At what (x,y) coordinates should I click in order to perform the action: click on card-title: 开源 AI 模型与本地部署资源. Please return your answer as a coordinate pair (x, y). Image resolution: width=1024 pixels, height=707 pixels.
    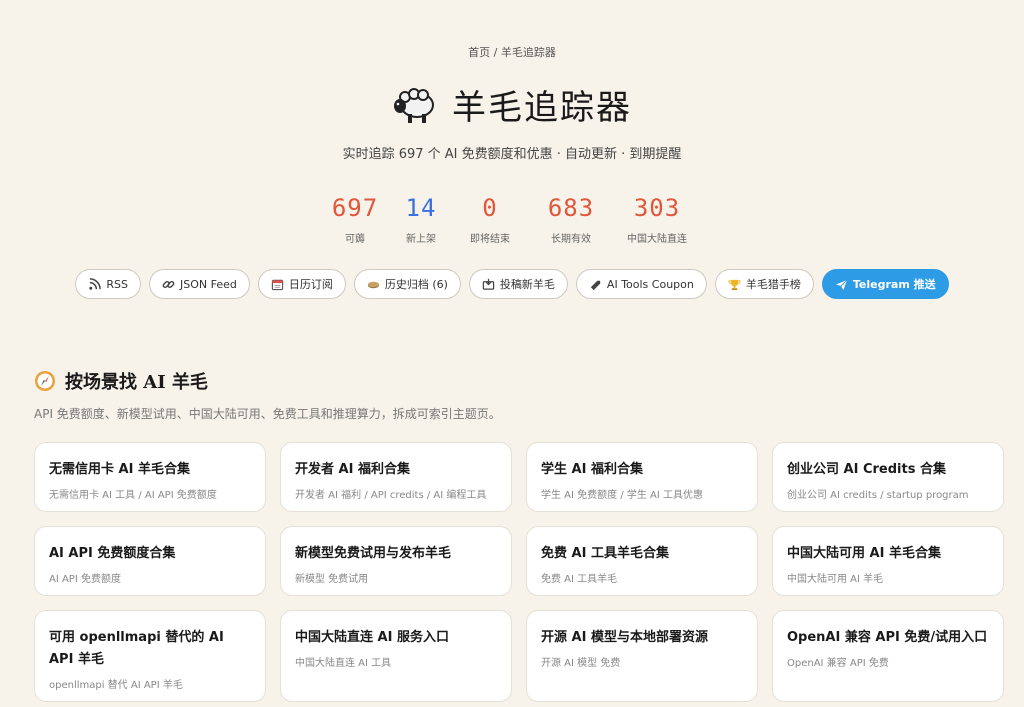
    Looking at the image, I should click on (624, 637).